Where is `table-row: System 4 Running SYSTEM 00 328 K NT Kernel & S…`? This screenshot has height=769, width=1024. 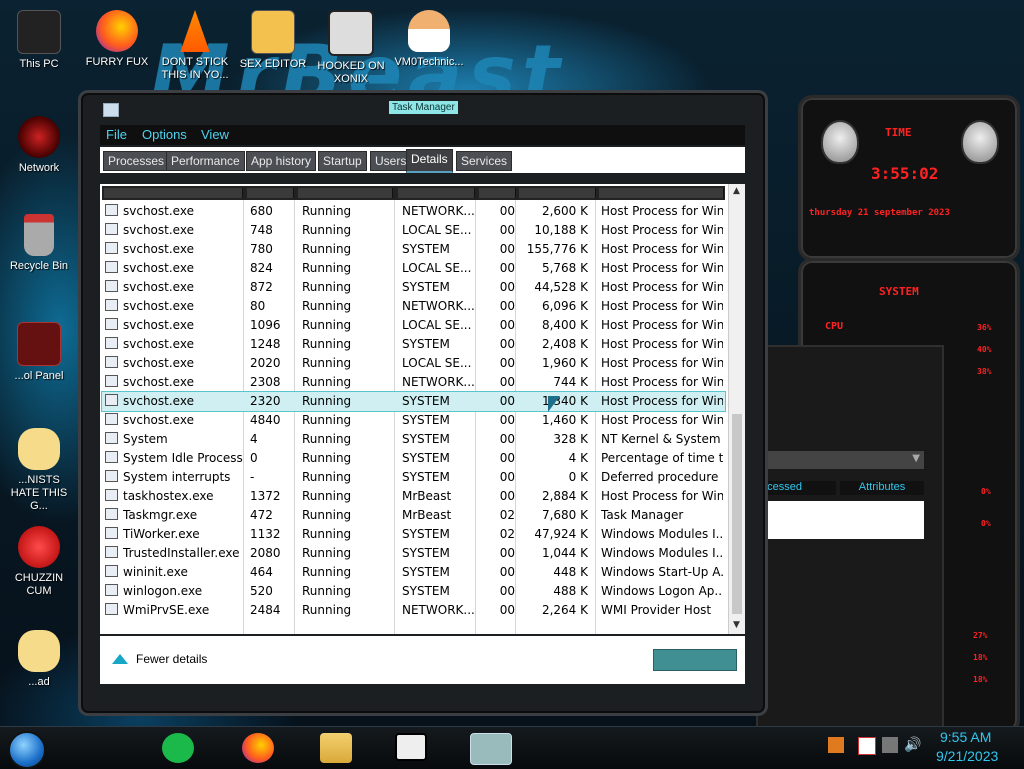 table-row: System 4 Running SYSTEM 00 328 K NT Kernel & S… is located at coordinates (413, 439).